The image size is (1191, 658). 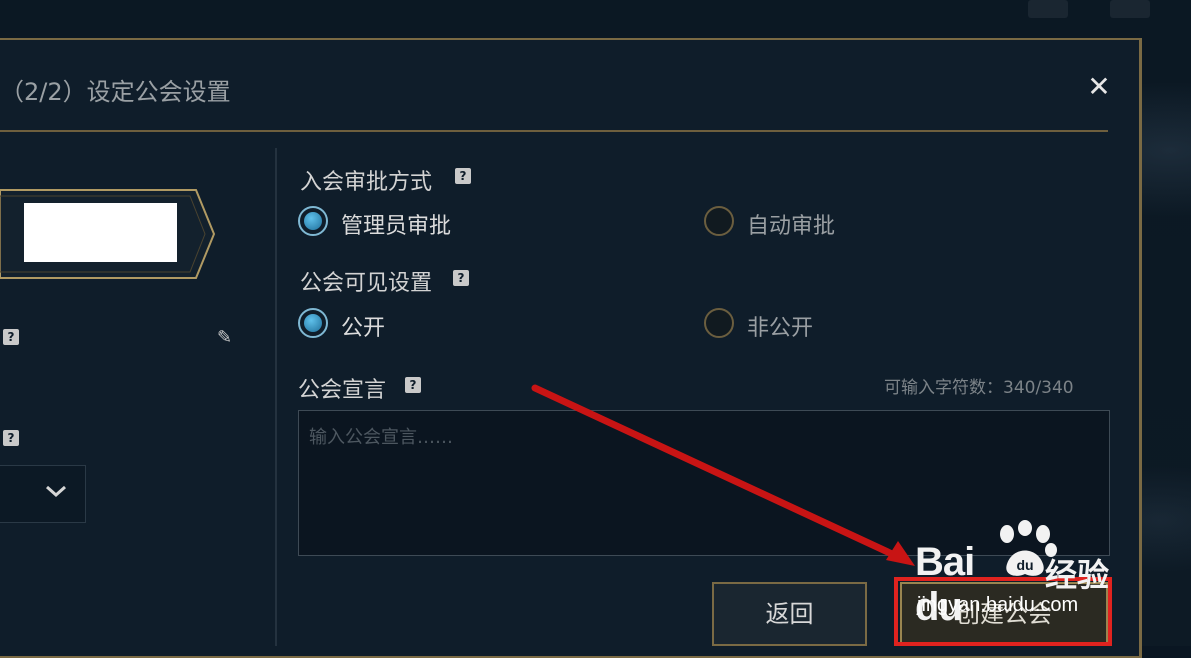 What do you see at coordinates (1077, 575) in the screenshot?
I see `watermark-cn-text: 经验` at bounding box center [1077, 575].